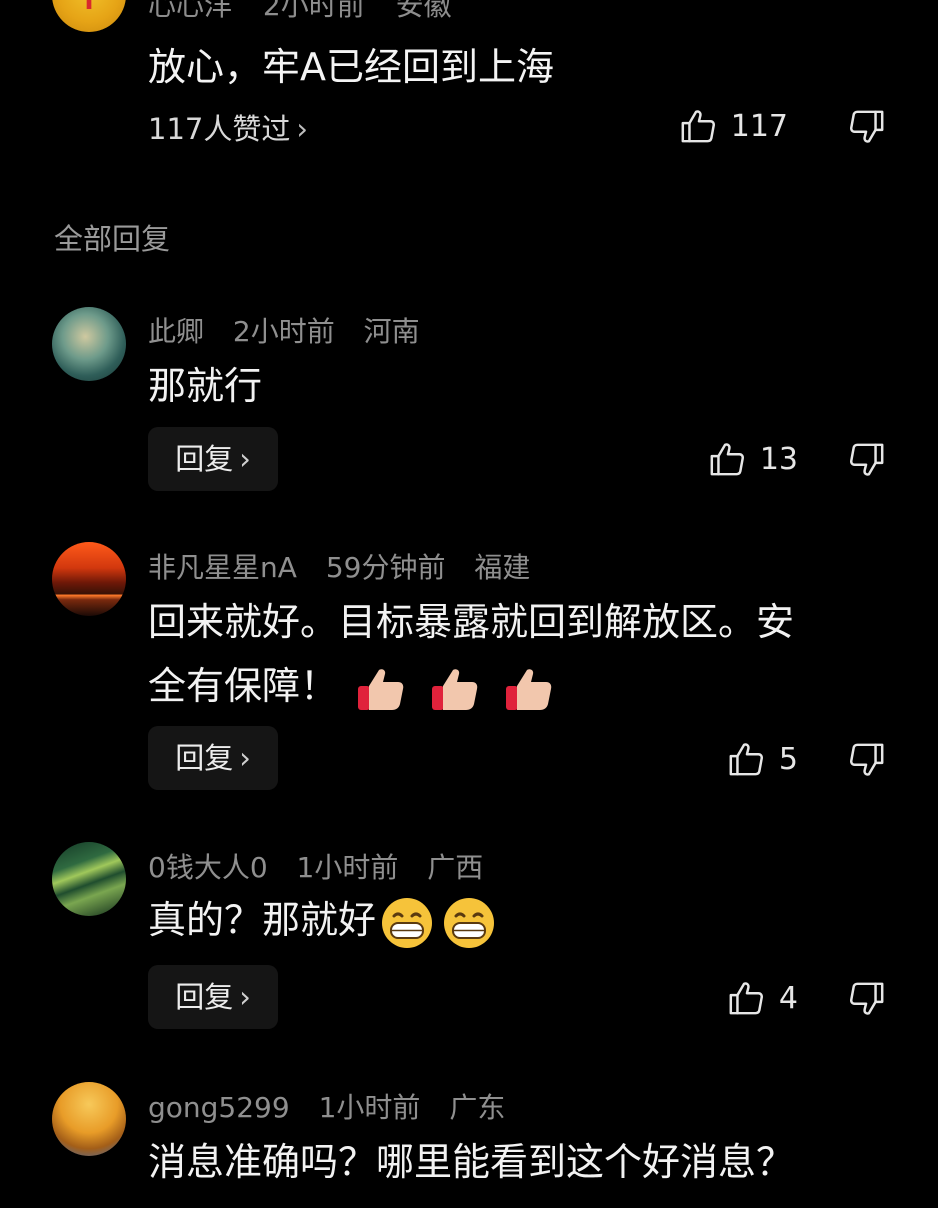 This screenshot has height=1208, width=938. I want to click on comment-text-part: 真的？那就好, so click(262, 920).